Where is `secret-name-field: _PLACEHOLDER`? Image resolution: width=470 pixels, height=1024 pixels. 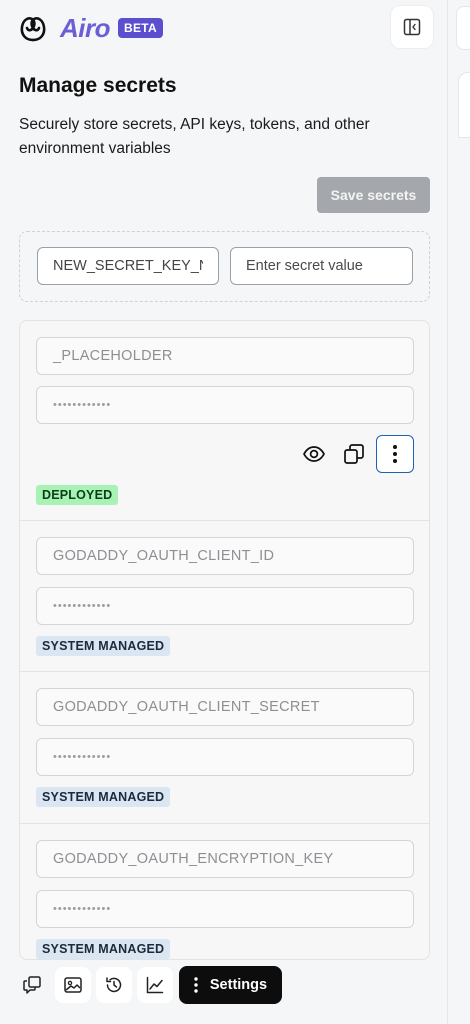
secret-name-field: _PLACEHOLDER is located at coordinates (225, 356).